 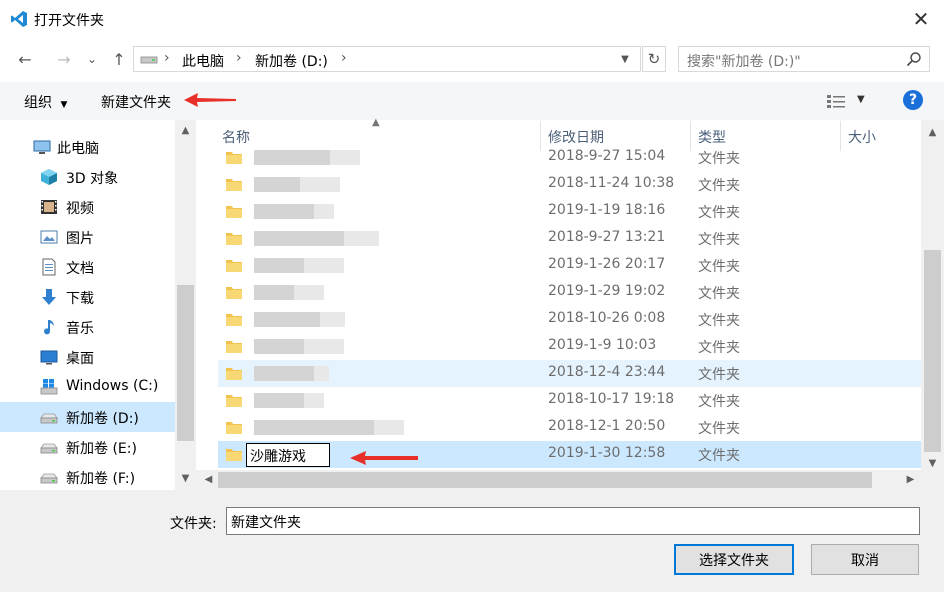 I want to click on file-modified-date: 2019-1-30 12:58, so click(x=607, y=453).